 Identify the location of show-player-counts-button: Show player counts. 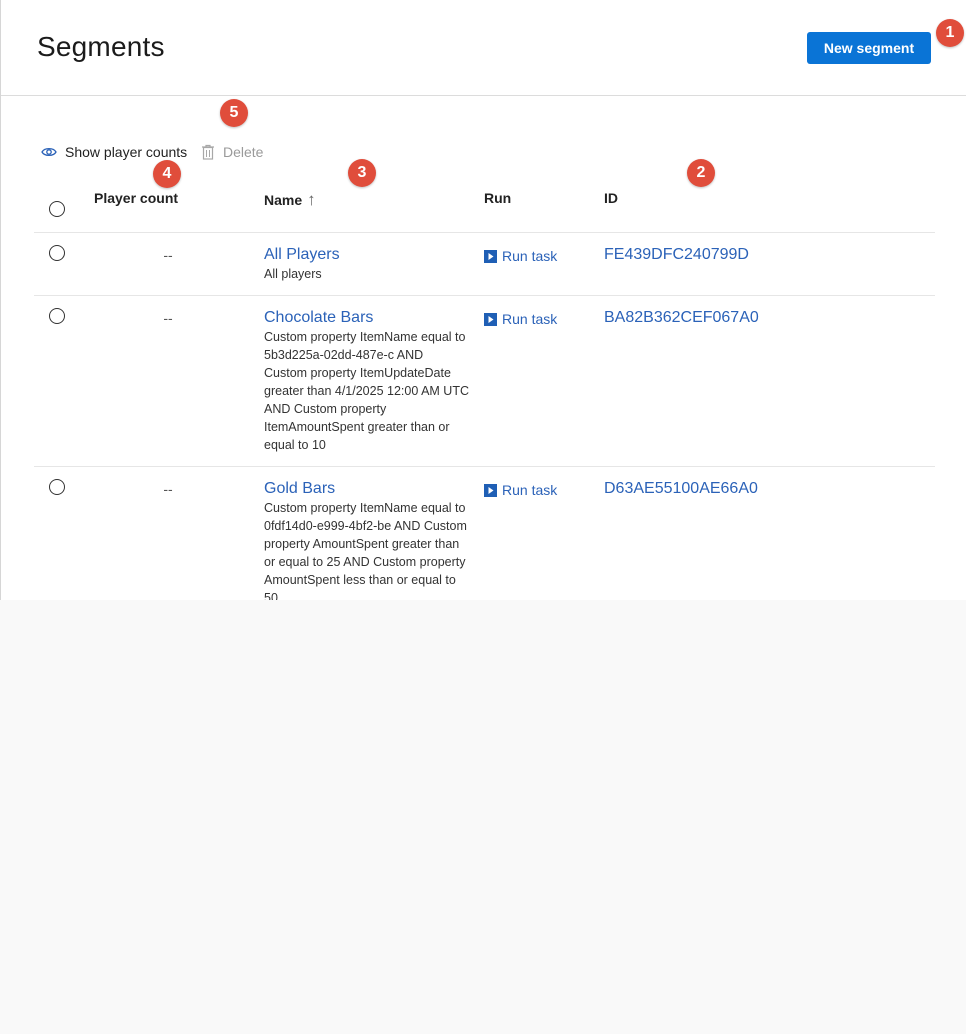
(114, 152).